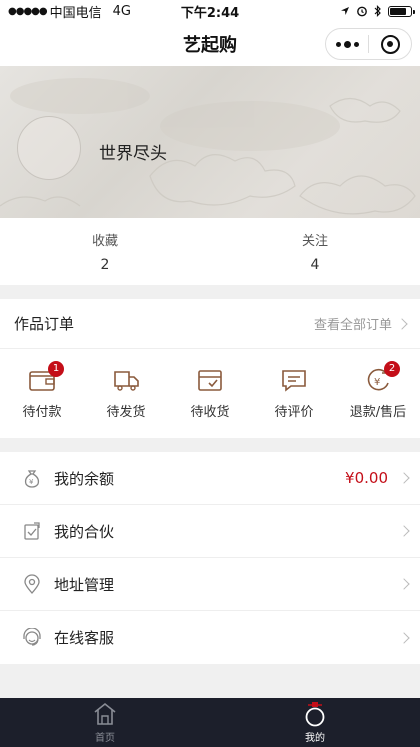 Image resolution: width=420 pixels, height=747 pixels. Describe the element at coordinates (49, 148) in the screenshot. I see `avatar` at that location.